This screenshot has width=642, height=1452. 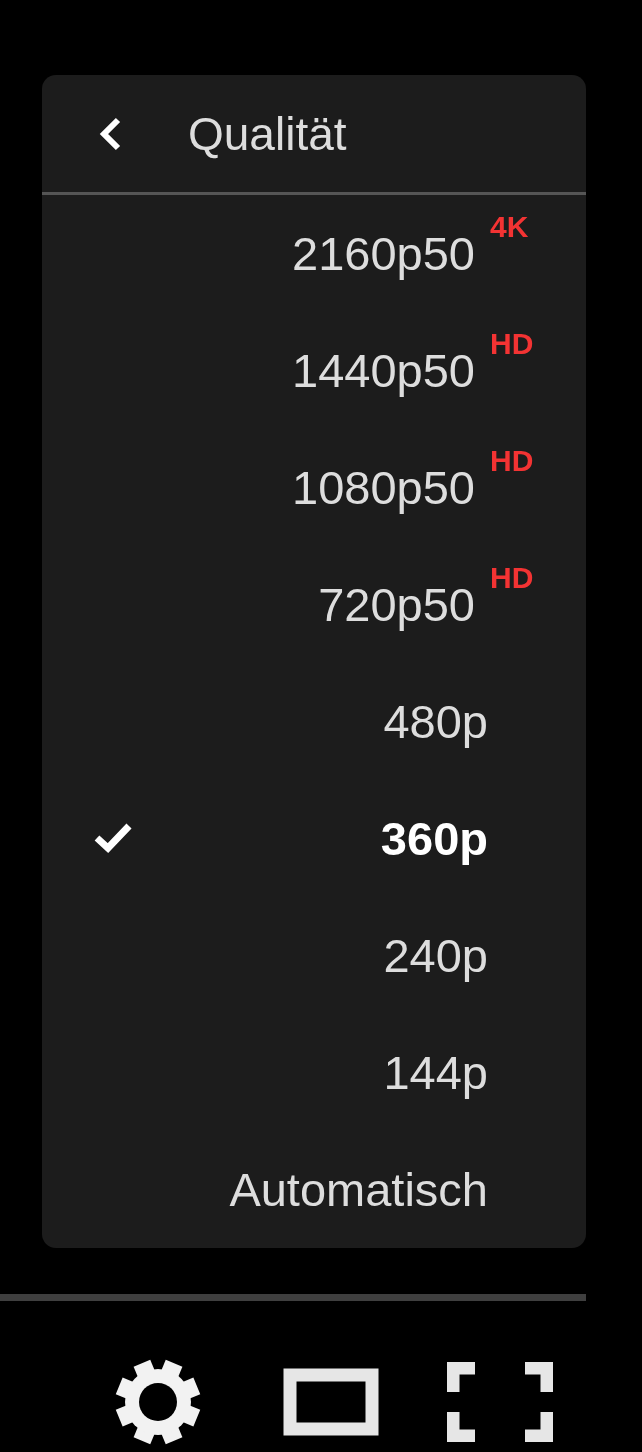 What do you see at coordinates (113, 837) in the screenshot?
I see `checkmark-icon` at bounding box center [113, 837].